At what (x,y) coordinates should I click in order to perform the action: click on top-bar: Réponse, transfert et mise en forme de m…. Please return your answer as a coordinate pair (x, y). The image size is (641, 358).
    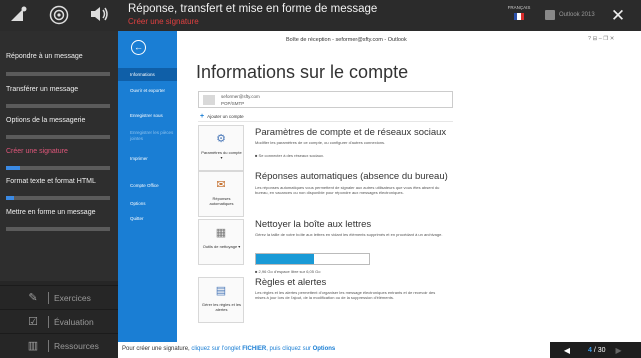
    Looking at the image, I should click on (320, 15).